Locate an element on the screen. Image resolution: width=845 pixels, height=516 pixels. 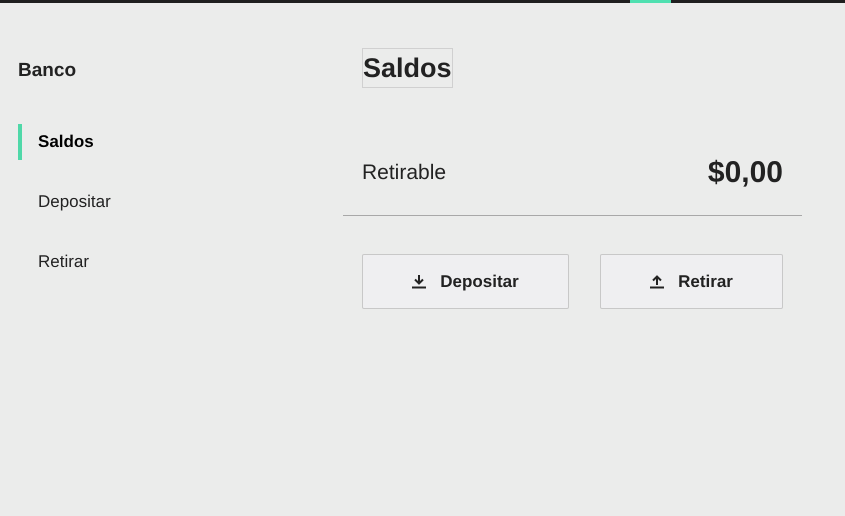
deposit-button: Depositar is located at coordinates (465, 281).